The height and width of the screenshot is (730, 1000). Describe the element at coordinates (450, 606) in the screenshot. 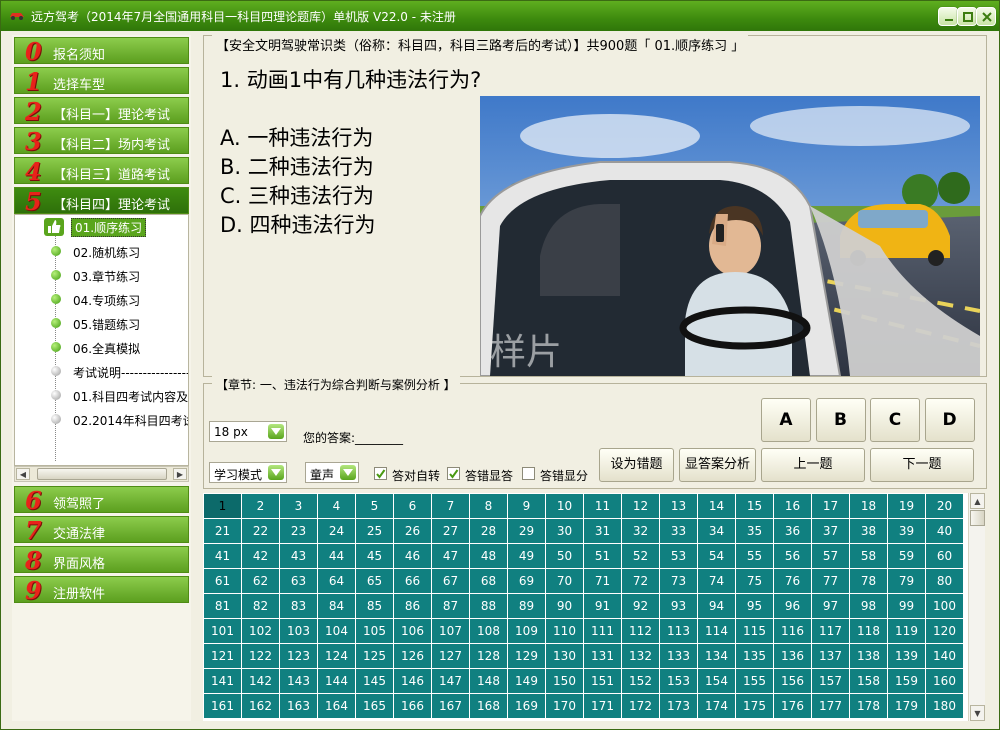

I see `question-number-cell: 87` at that location.